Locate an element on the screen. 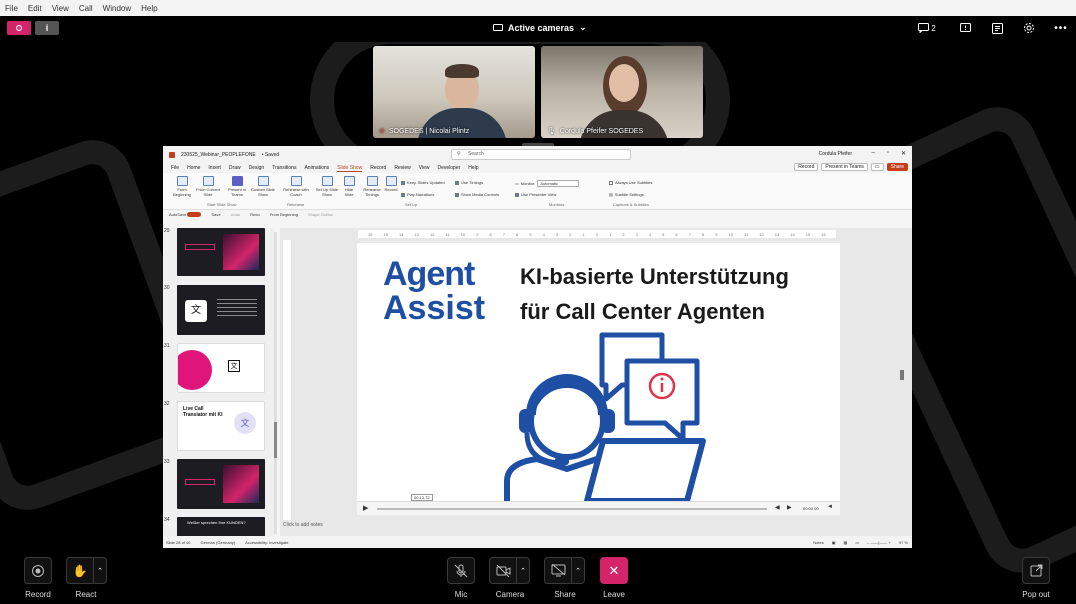  record-ribbon-button: Record is located at coordinates (391, 184).